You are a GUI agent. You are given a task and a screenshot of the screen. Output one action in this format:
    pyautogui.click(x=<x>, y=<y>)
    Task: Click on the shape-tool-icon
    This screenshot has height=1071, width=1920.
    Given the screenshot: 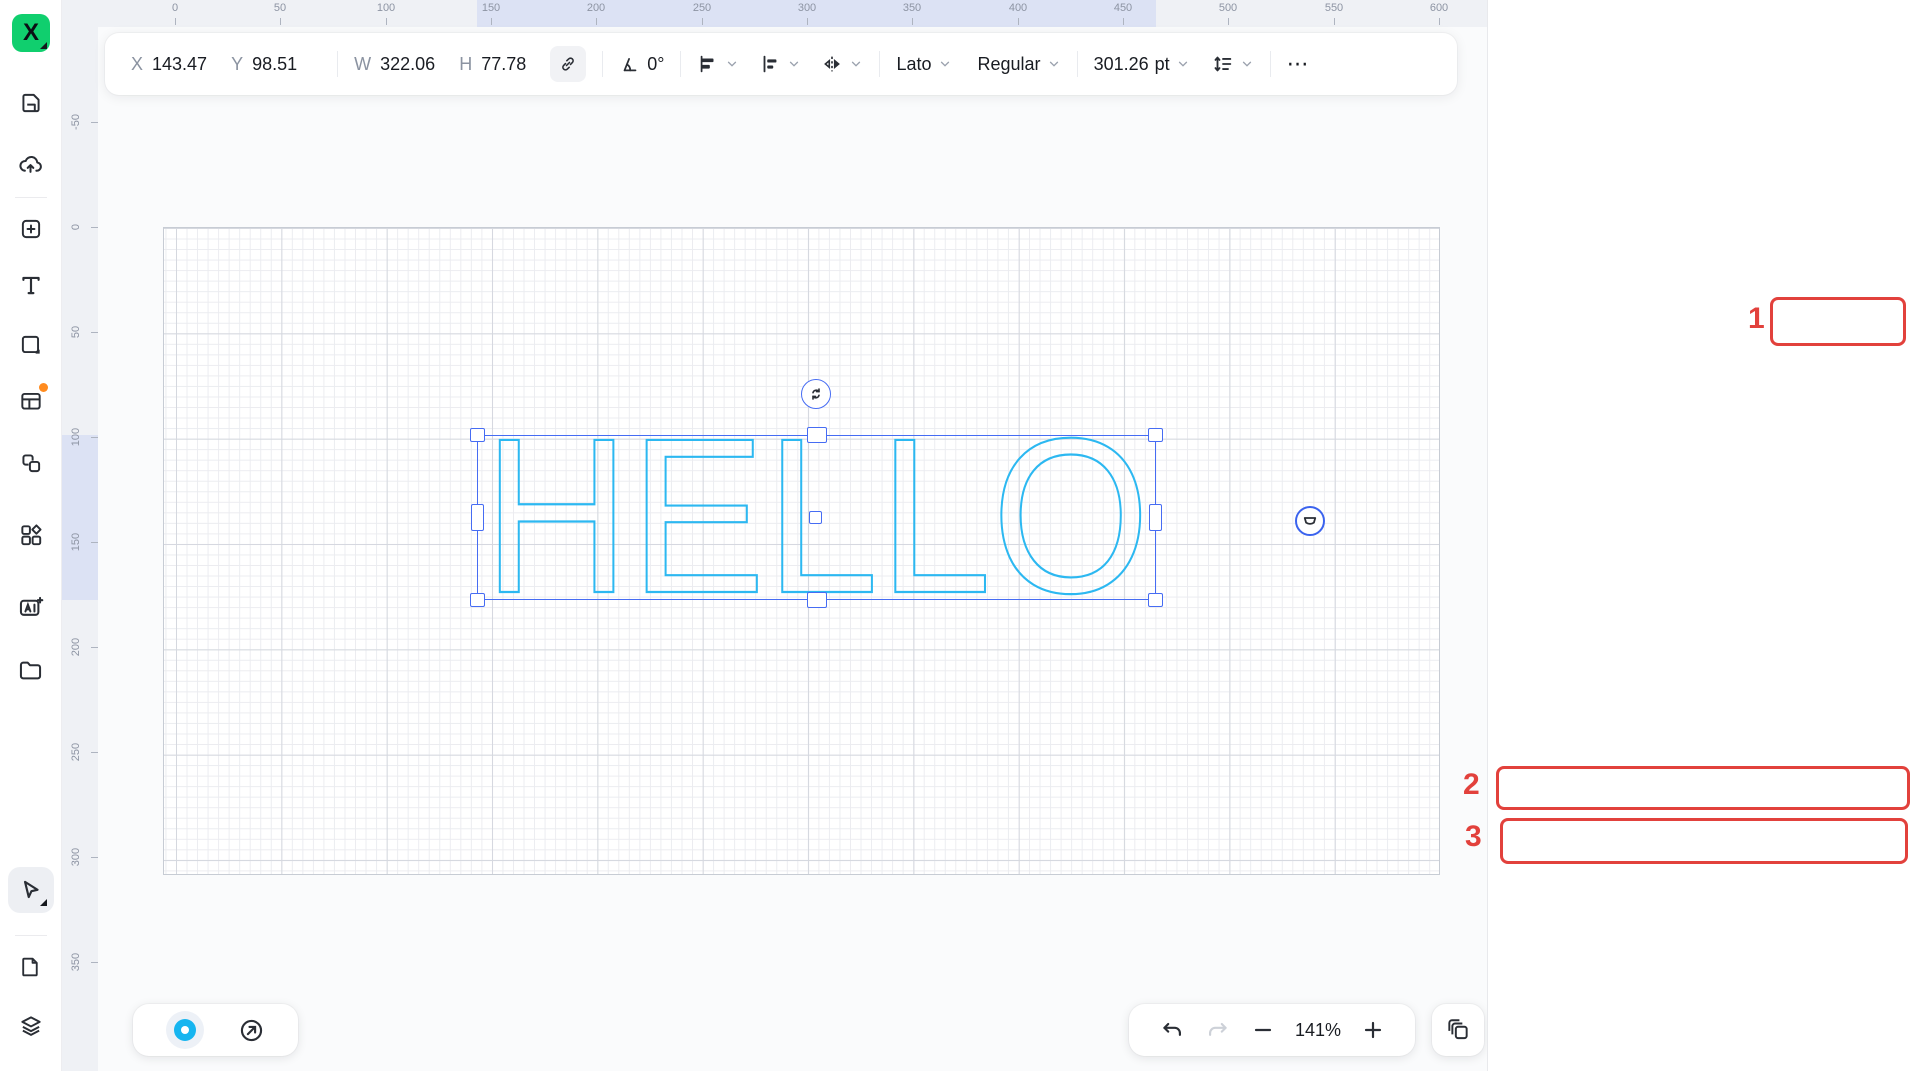 What is the action you would take?
    pyautogui.click(x=30, y=344)
    